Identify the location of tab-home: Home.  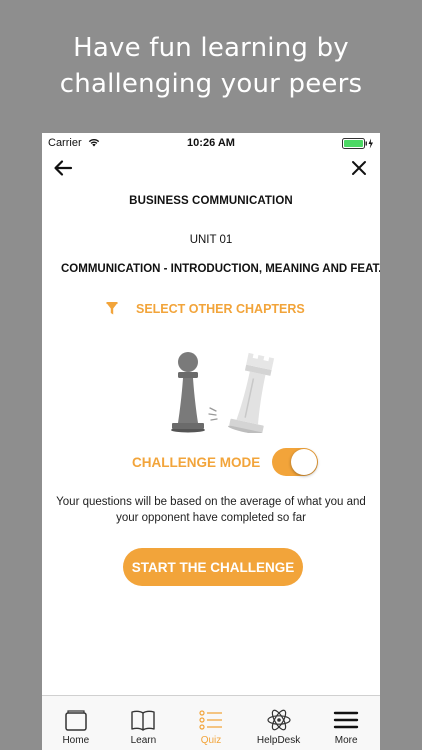
(76, 723).